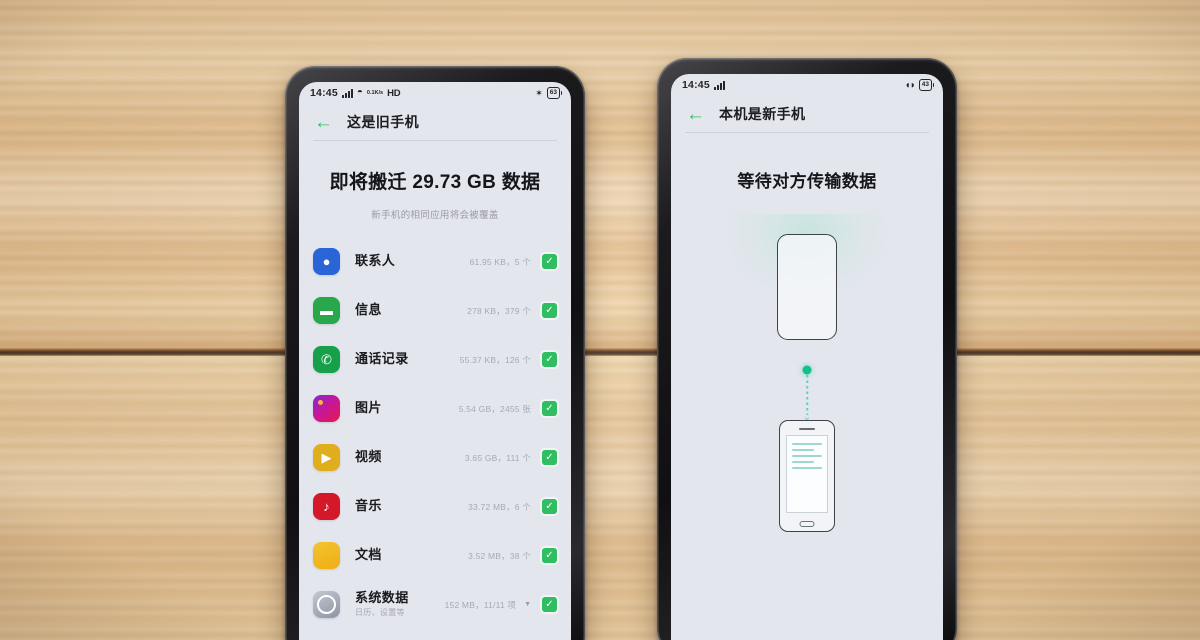  Describe the element at coordinates (807, 85) in the screenshot. I see `right-status-bar: 14:45 ◖◗ 43` at that location.